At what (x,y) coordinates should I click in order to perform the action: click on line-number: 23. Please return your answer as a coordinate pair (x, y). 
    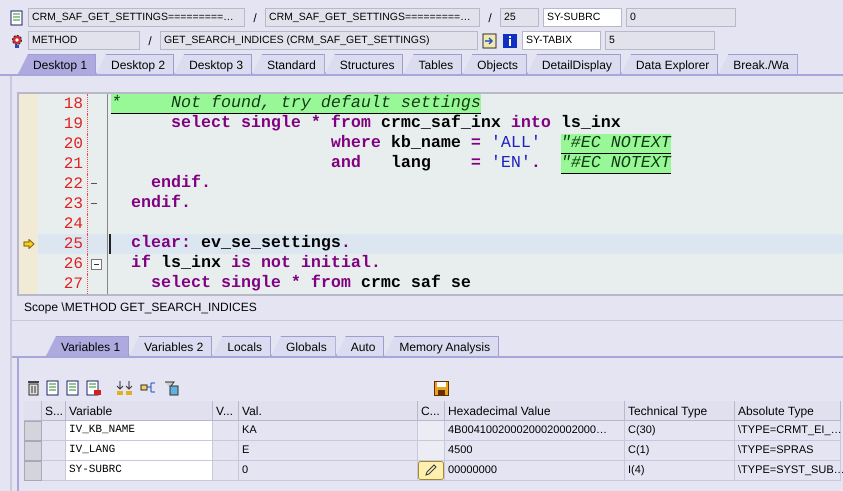
    Looking at the image, I should click on (63, 204).